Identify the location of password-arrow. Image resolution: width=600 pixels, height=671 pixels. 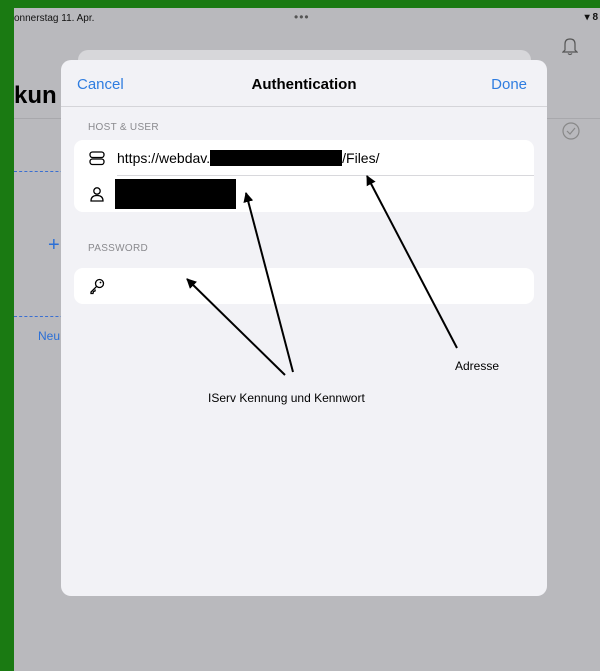
(236, 327).